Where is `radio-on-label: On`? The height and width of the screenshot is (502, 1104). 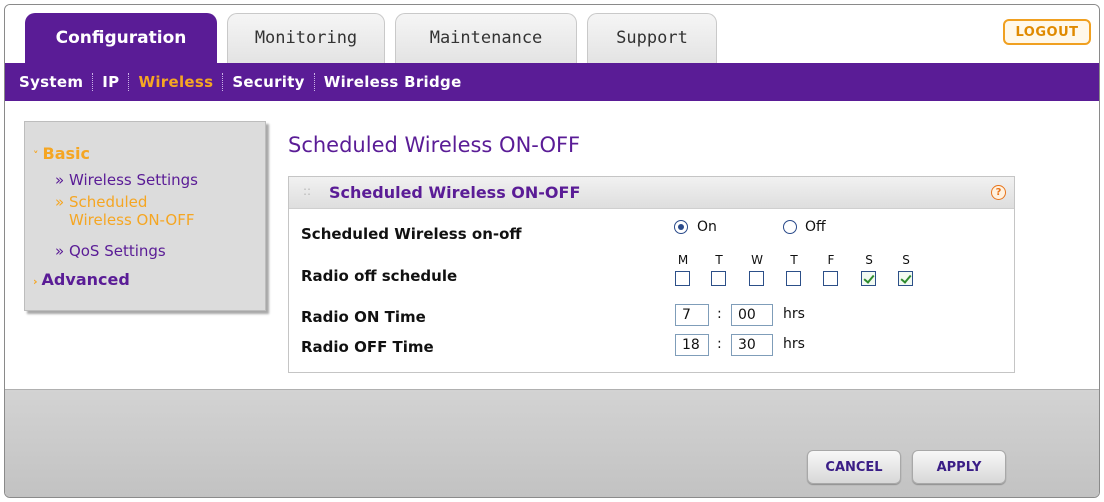
radio-on-label: On is located at coordinates (707, 227).